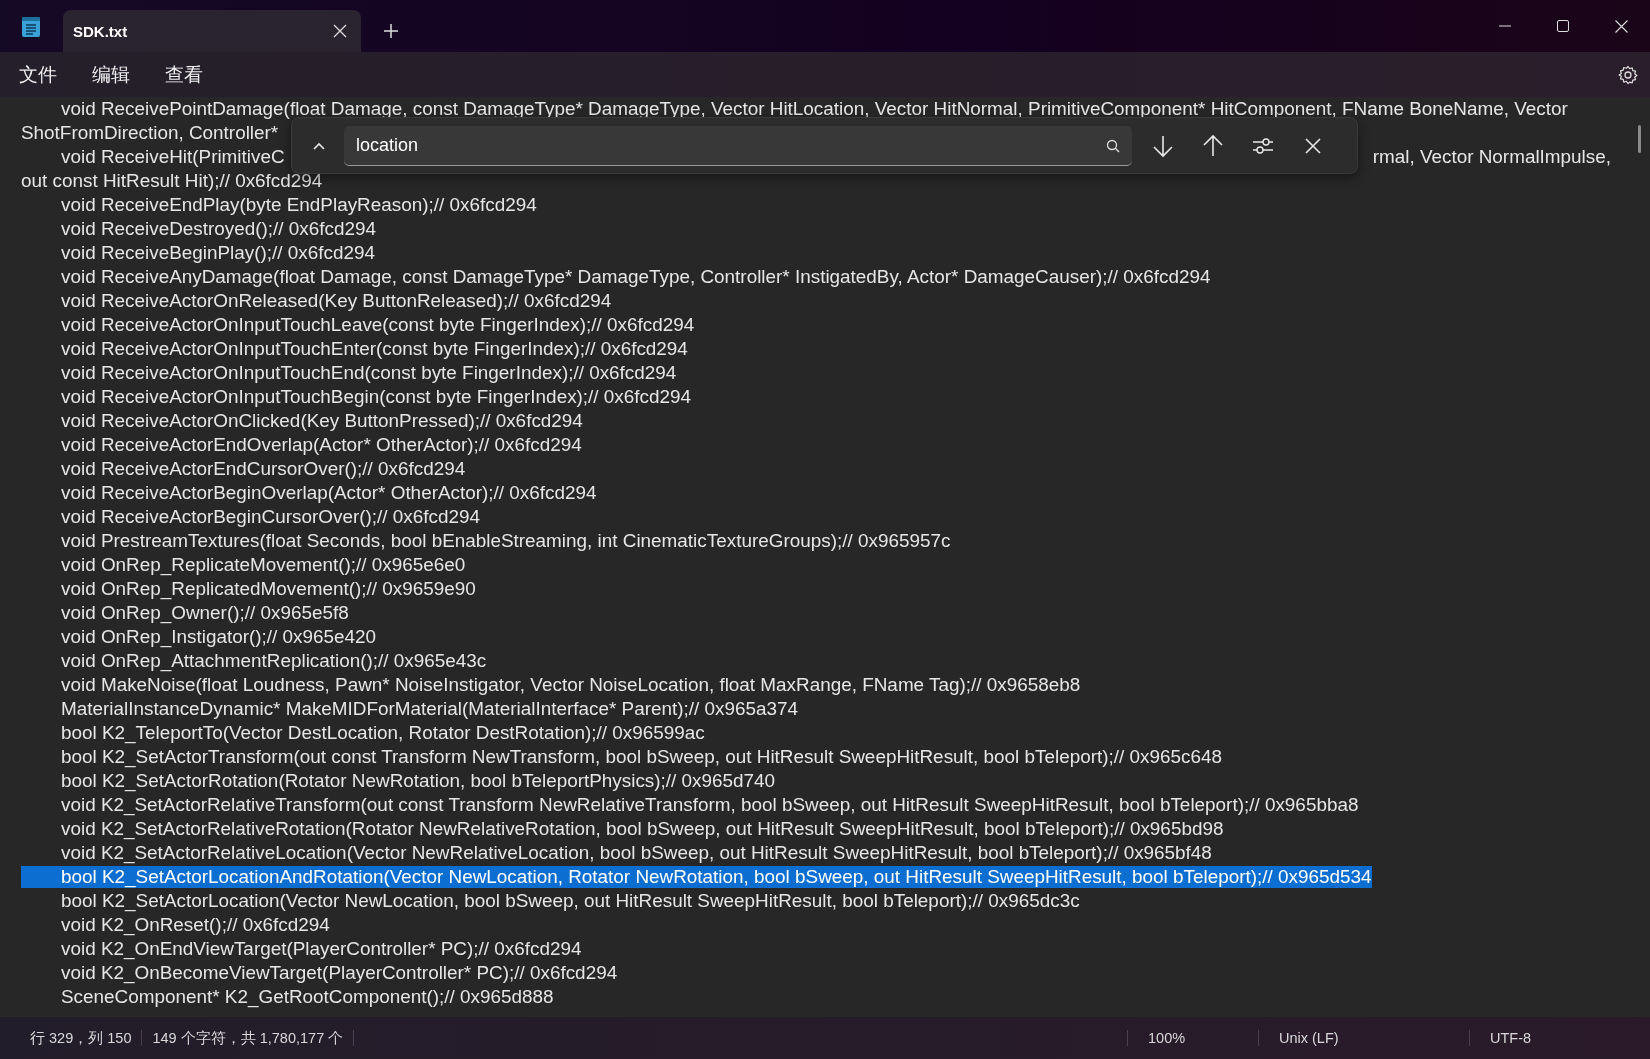 The height and width of the screenshot is (1059, 1650). What do you see at coordinates (376, 397) in the screenshot?
I see `code-line: void ReceiveActorOnInputTouchBegin(const byte FingerIndex);// 0x6fcd294` at bounding box center [376, 397].